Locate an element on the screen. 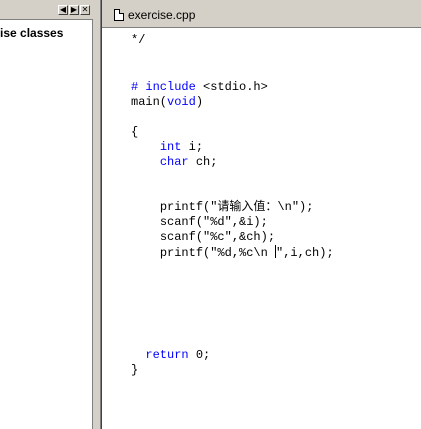 This screenshot has width=421, height=429. code-line: printf("请输入值：\n"); is located at coordinates (222, 207).